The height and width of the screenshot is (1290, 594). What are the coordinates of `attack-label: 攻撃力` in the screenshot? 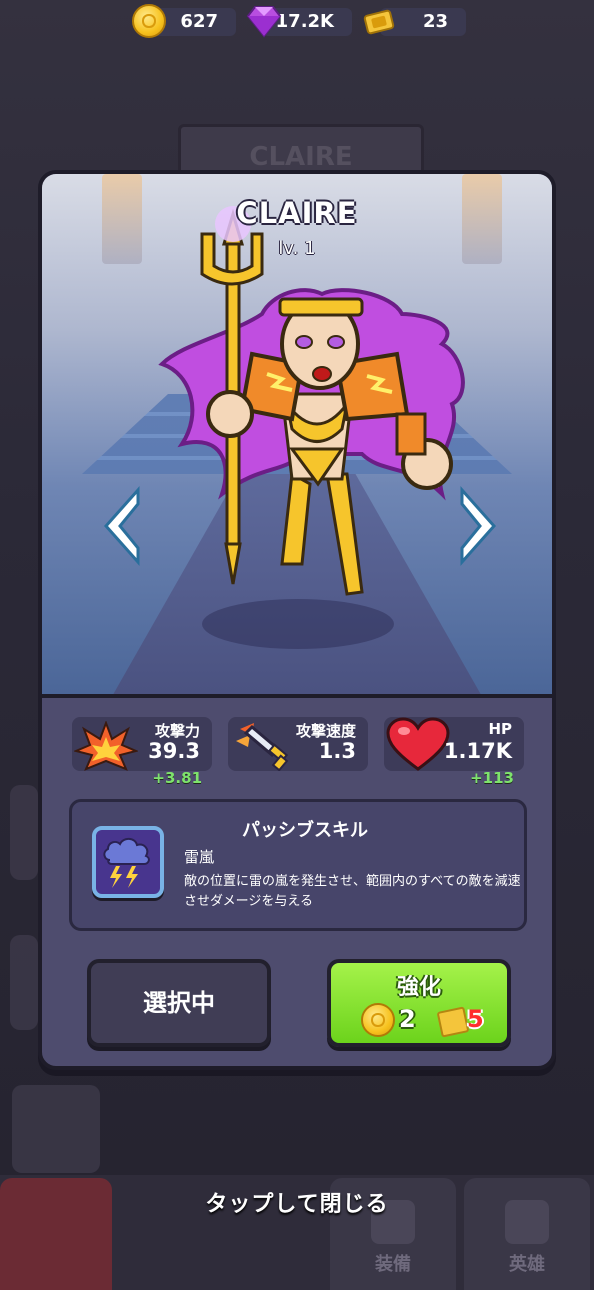 It's located at (177, 731).